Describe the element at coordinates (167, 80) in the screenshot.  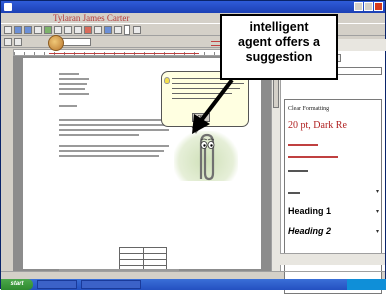
I see `lightbulb-icon` at that location.